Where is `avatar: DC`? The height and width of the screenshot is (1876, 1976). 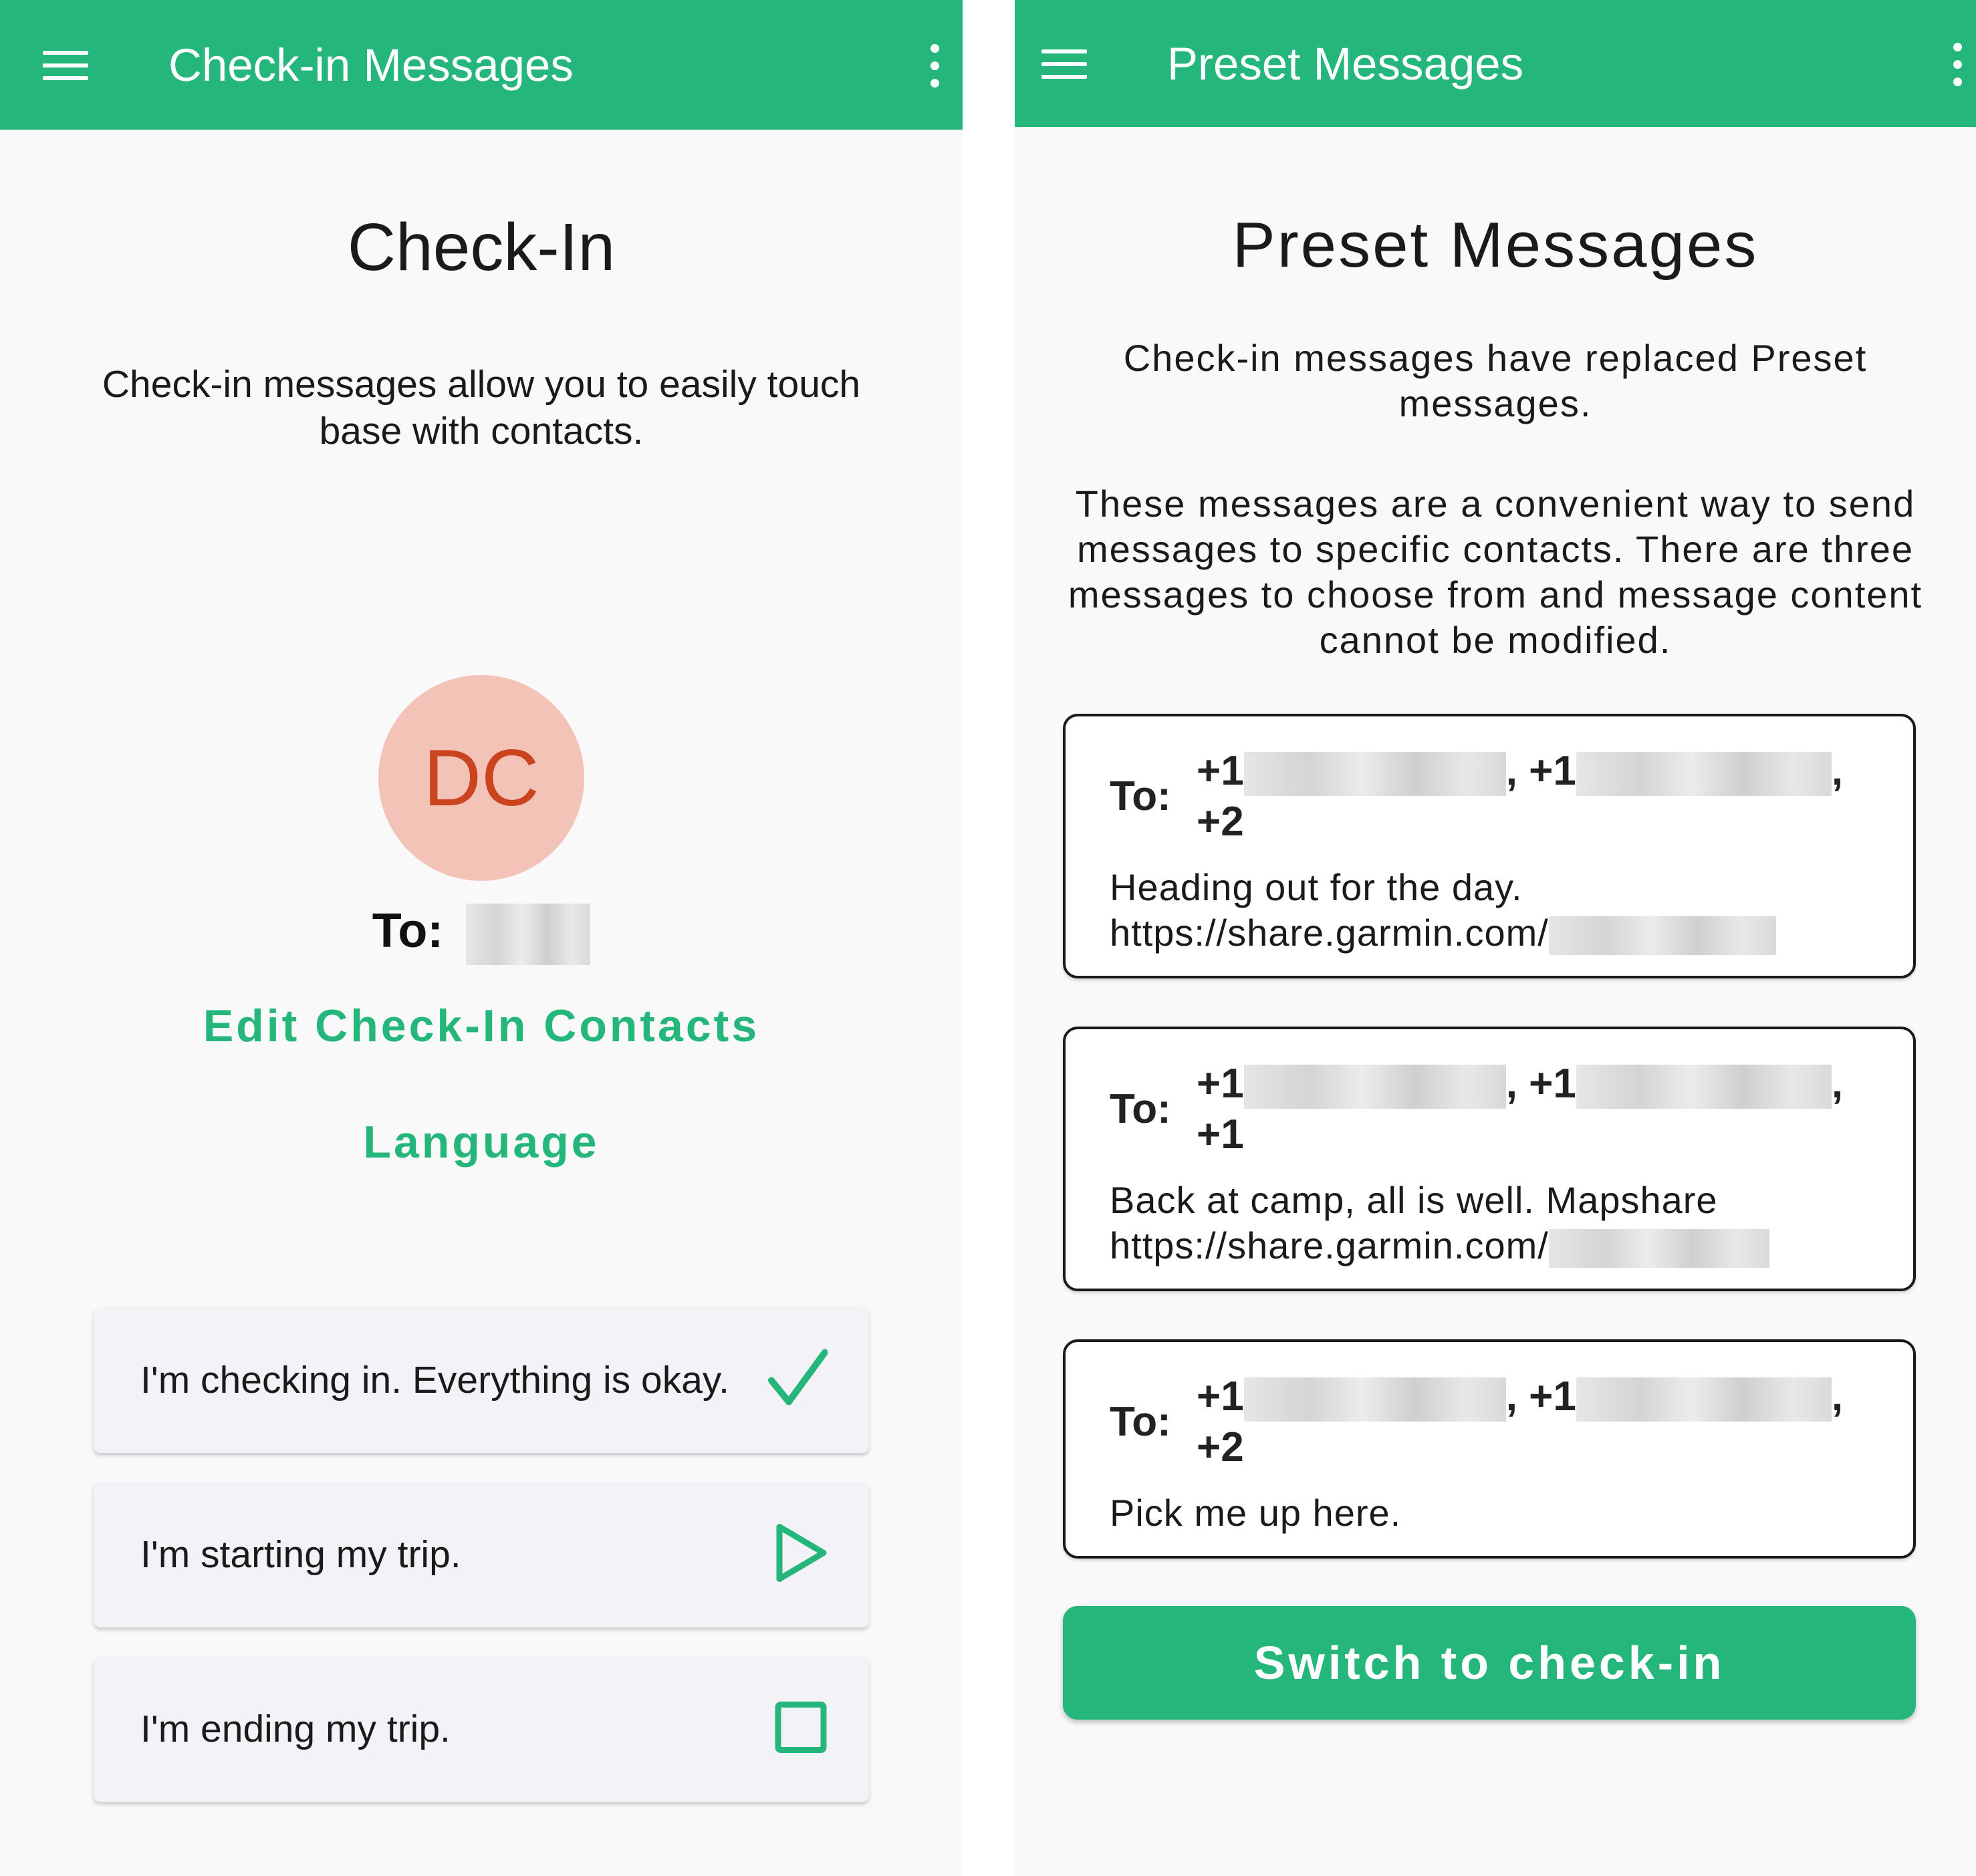 avatar: DC is located at coordinates (481, 778).